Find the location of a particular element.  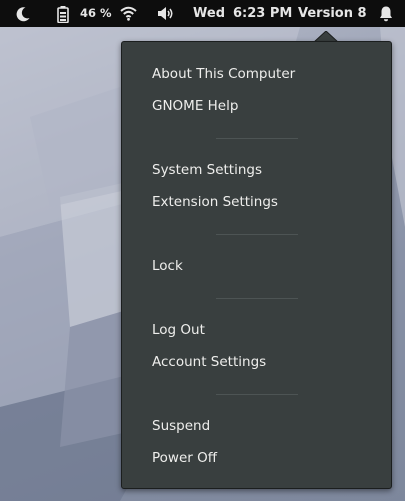

battery-percentage: 46 % is located at coordinates (96, 13).